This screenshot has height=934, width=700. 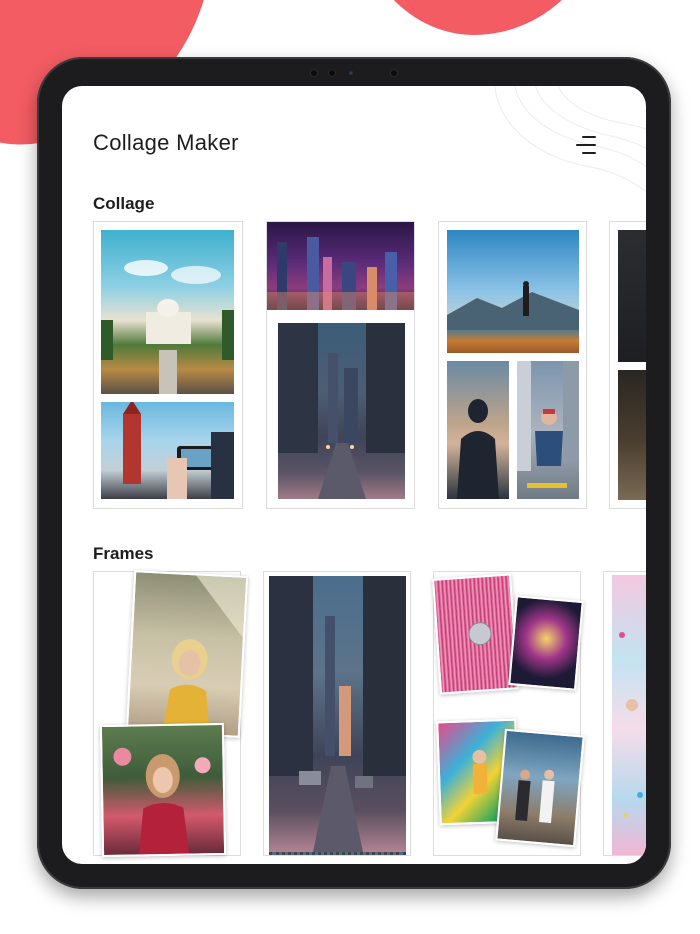 I want to click on section-title-frames: Frames, so click(x=123, y=553).